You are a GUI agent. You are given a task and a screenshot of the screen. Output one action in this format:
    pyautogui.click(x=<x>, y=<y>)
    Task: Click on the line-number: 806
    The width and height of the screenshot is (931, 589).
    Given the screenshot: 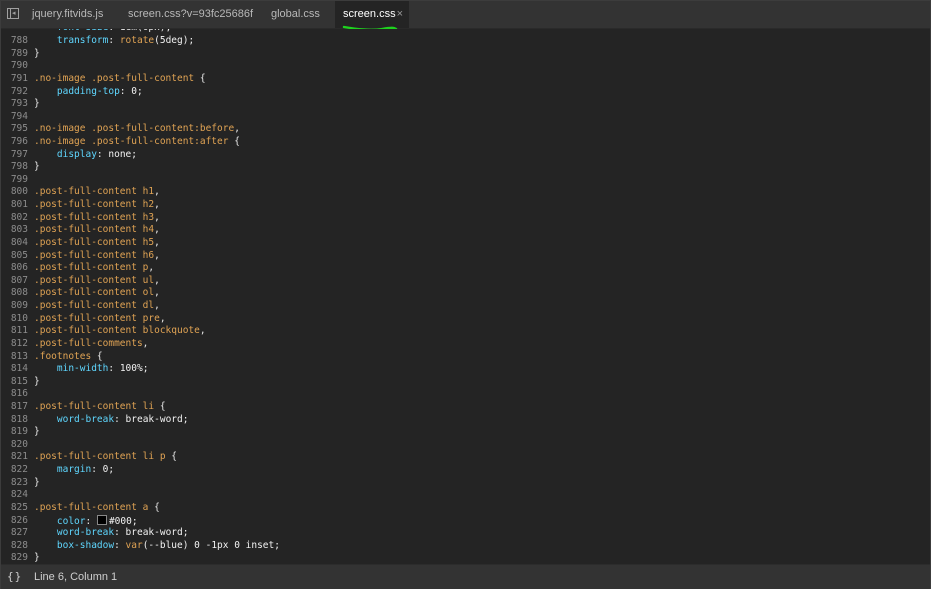 What is the action you would take?
    pyautogui.click(x=19, y=268)
    